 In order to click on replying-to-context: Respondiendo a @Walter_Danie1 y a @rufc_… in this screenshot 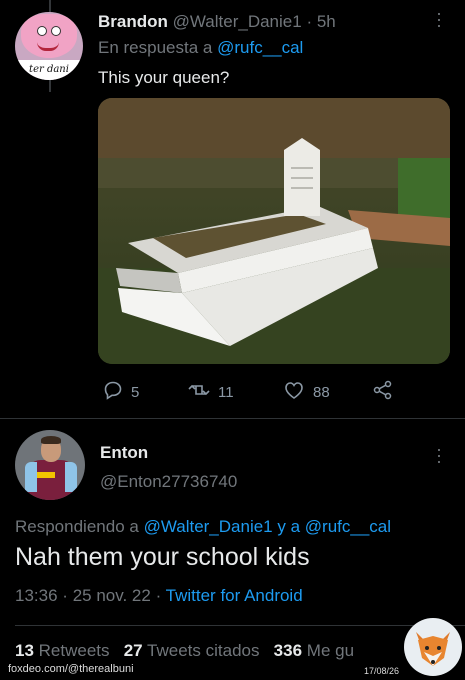, I will do `click(203, 527)`.